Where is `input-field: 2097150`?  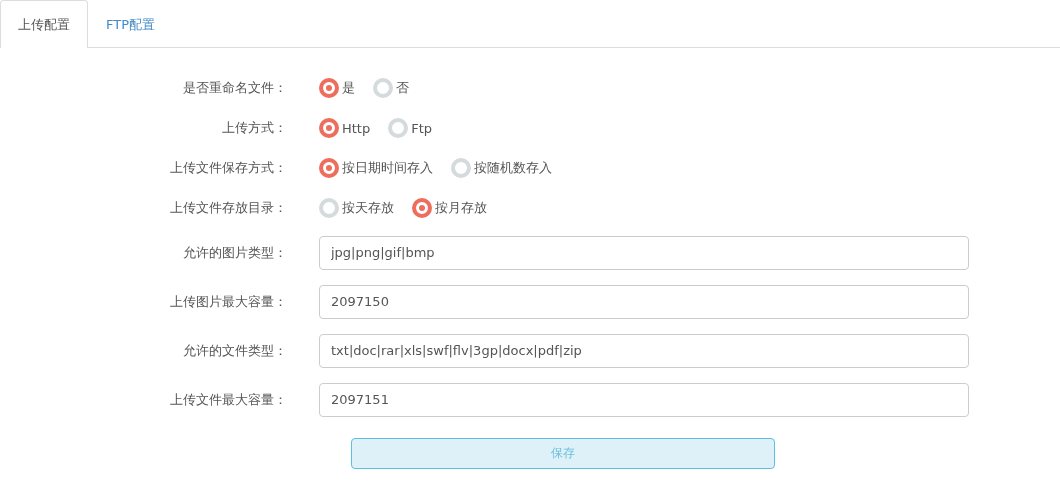
input-field: 2097150 is located at coordinates (644, 301).